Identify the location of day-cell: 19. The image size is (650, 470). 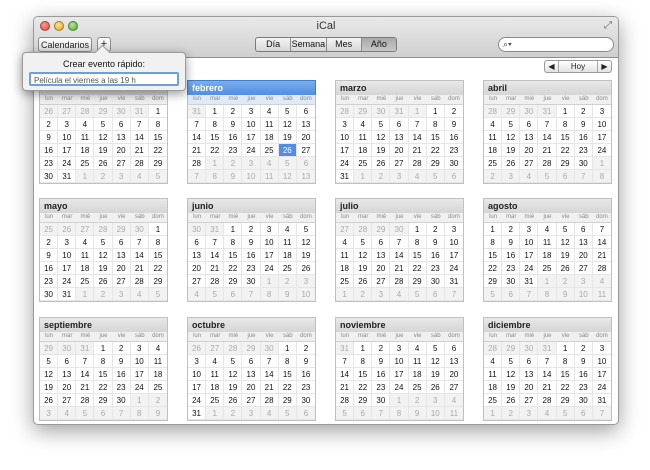
(49, 387).